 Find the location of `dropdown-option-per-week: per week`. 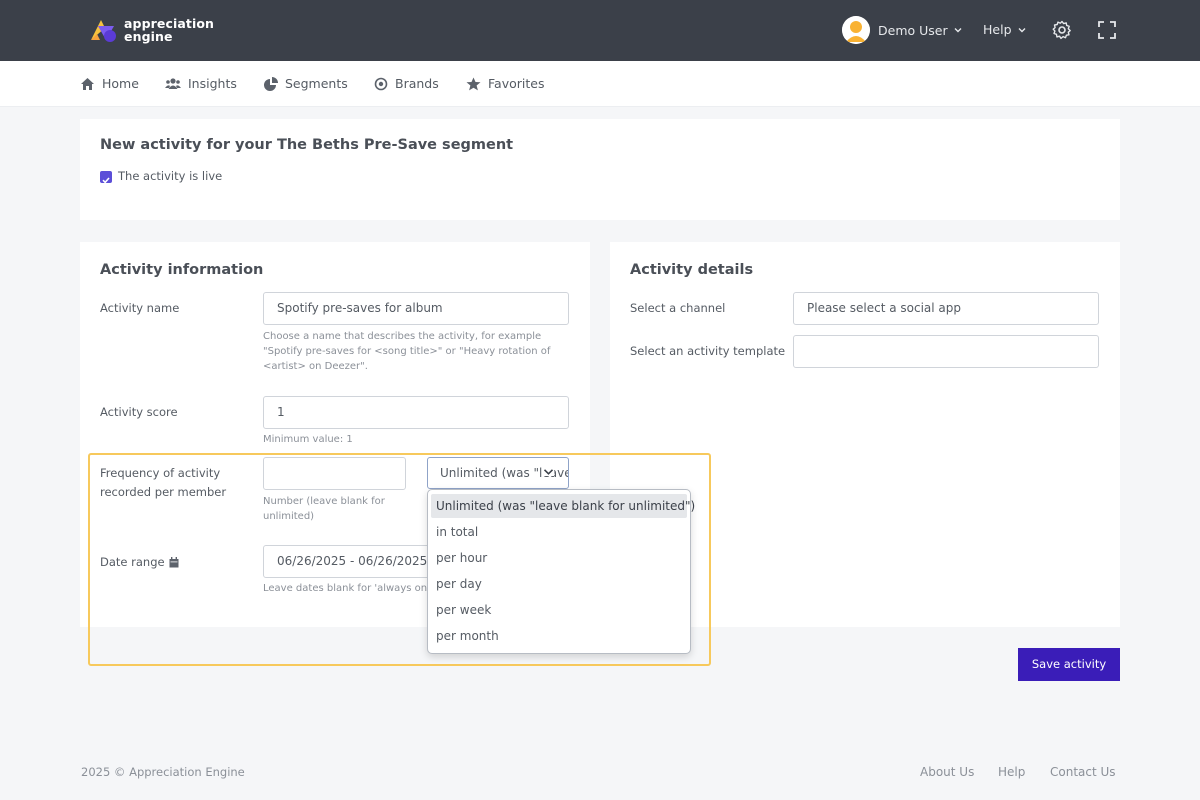

dropdown-option-per-week: per week is located at coordinates (559, 610).